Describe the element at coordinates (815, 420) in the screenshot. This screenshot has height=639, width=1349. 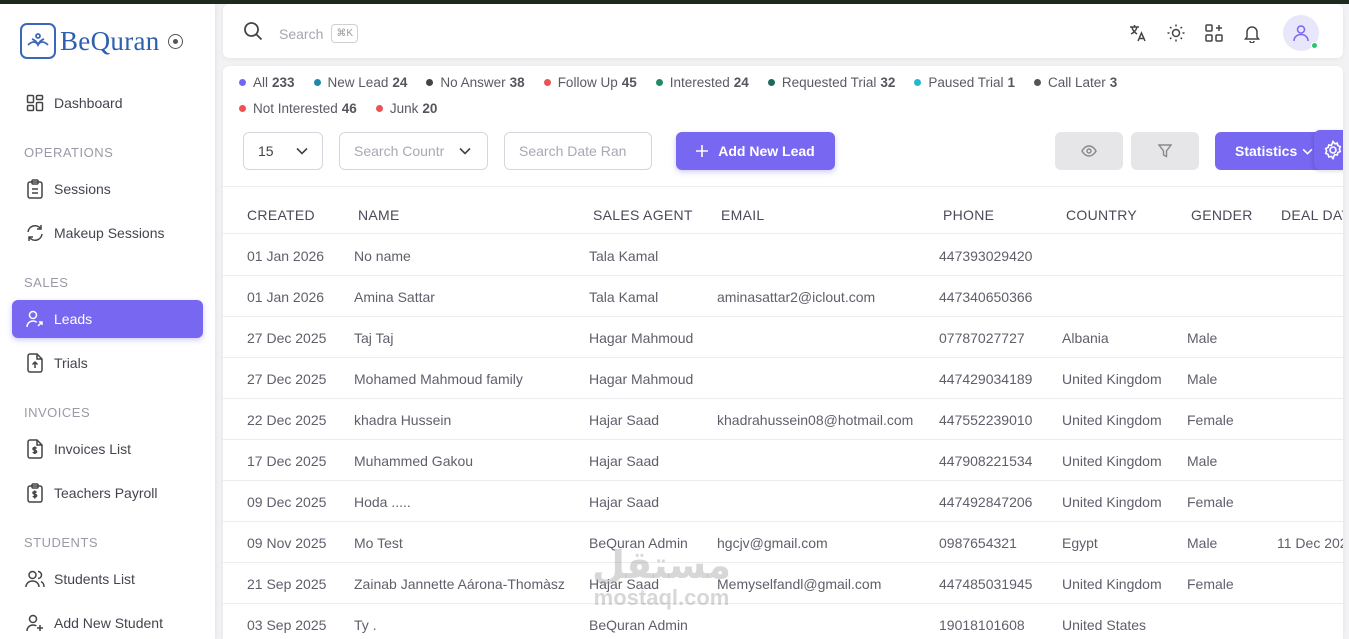
I see `cell-email: khadrahussein08@hotmail.com` at that location.